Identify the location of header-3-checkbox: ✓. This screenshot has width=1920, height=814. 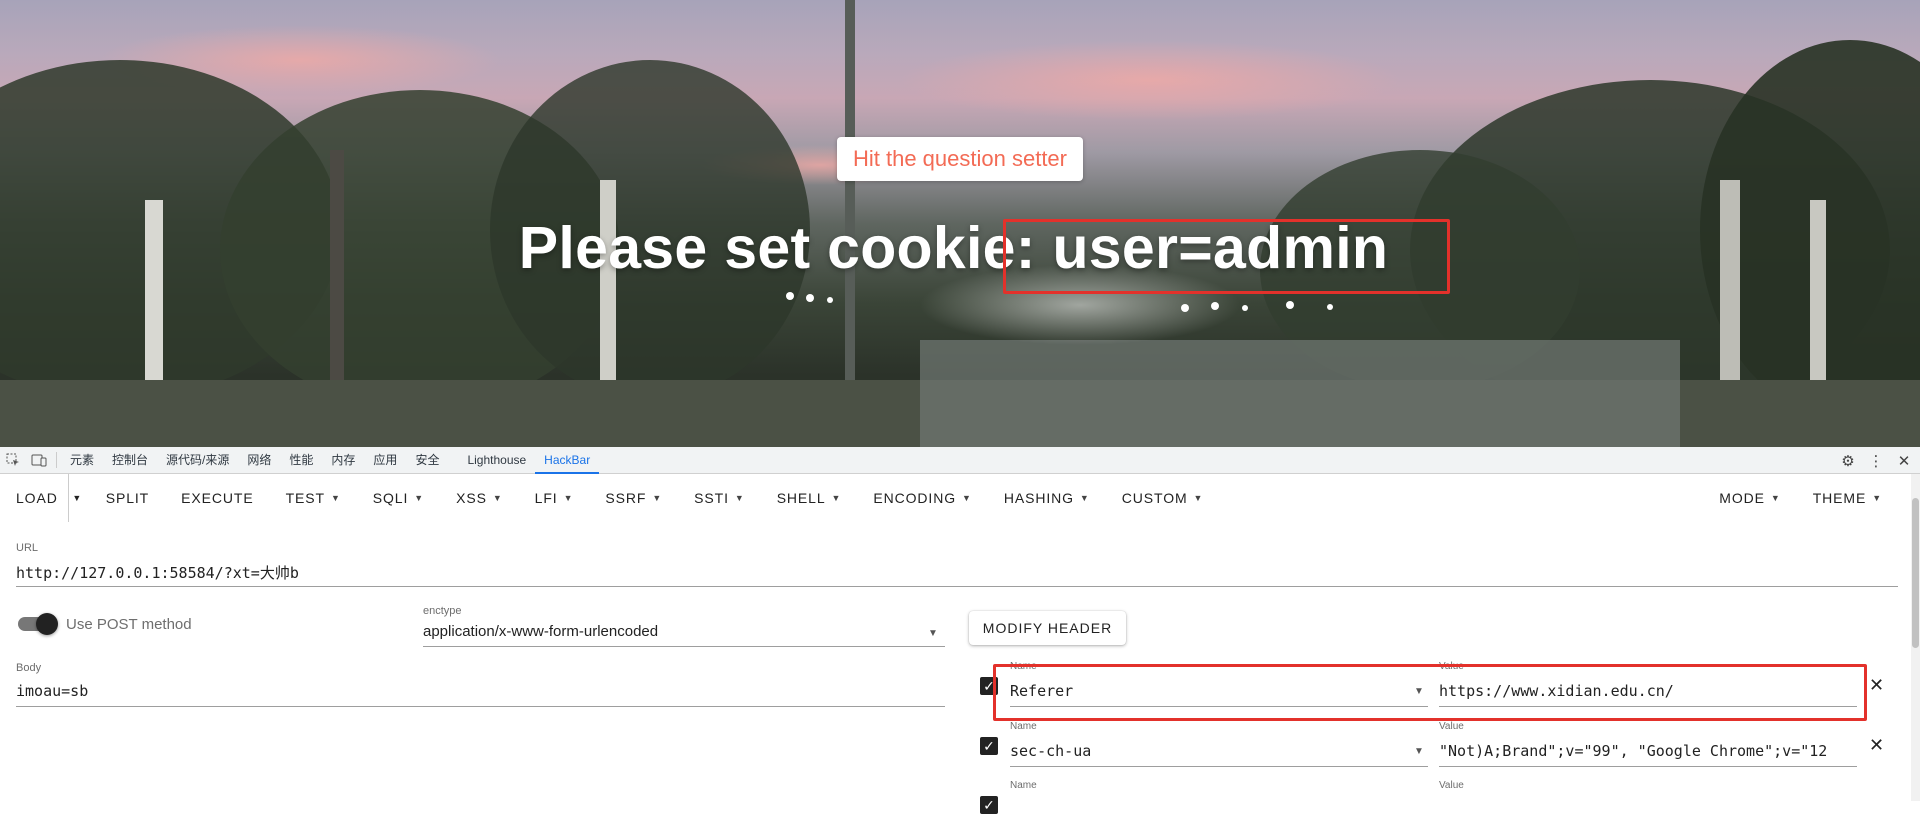
(989, 805).